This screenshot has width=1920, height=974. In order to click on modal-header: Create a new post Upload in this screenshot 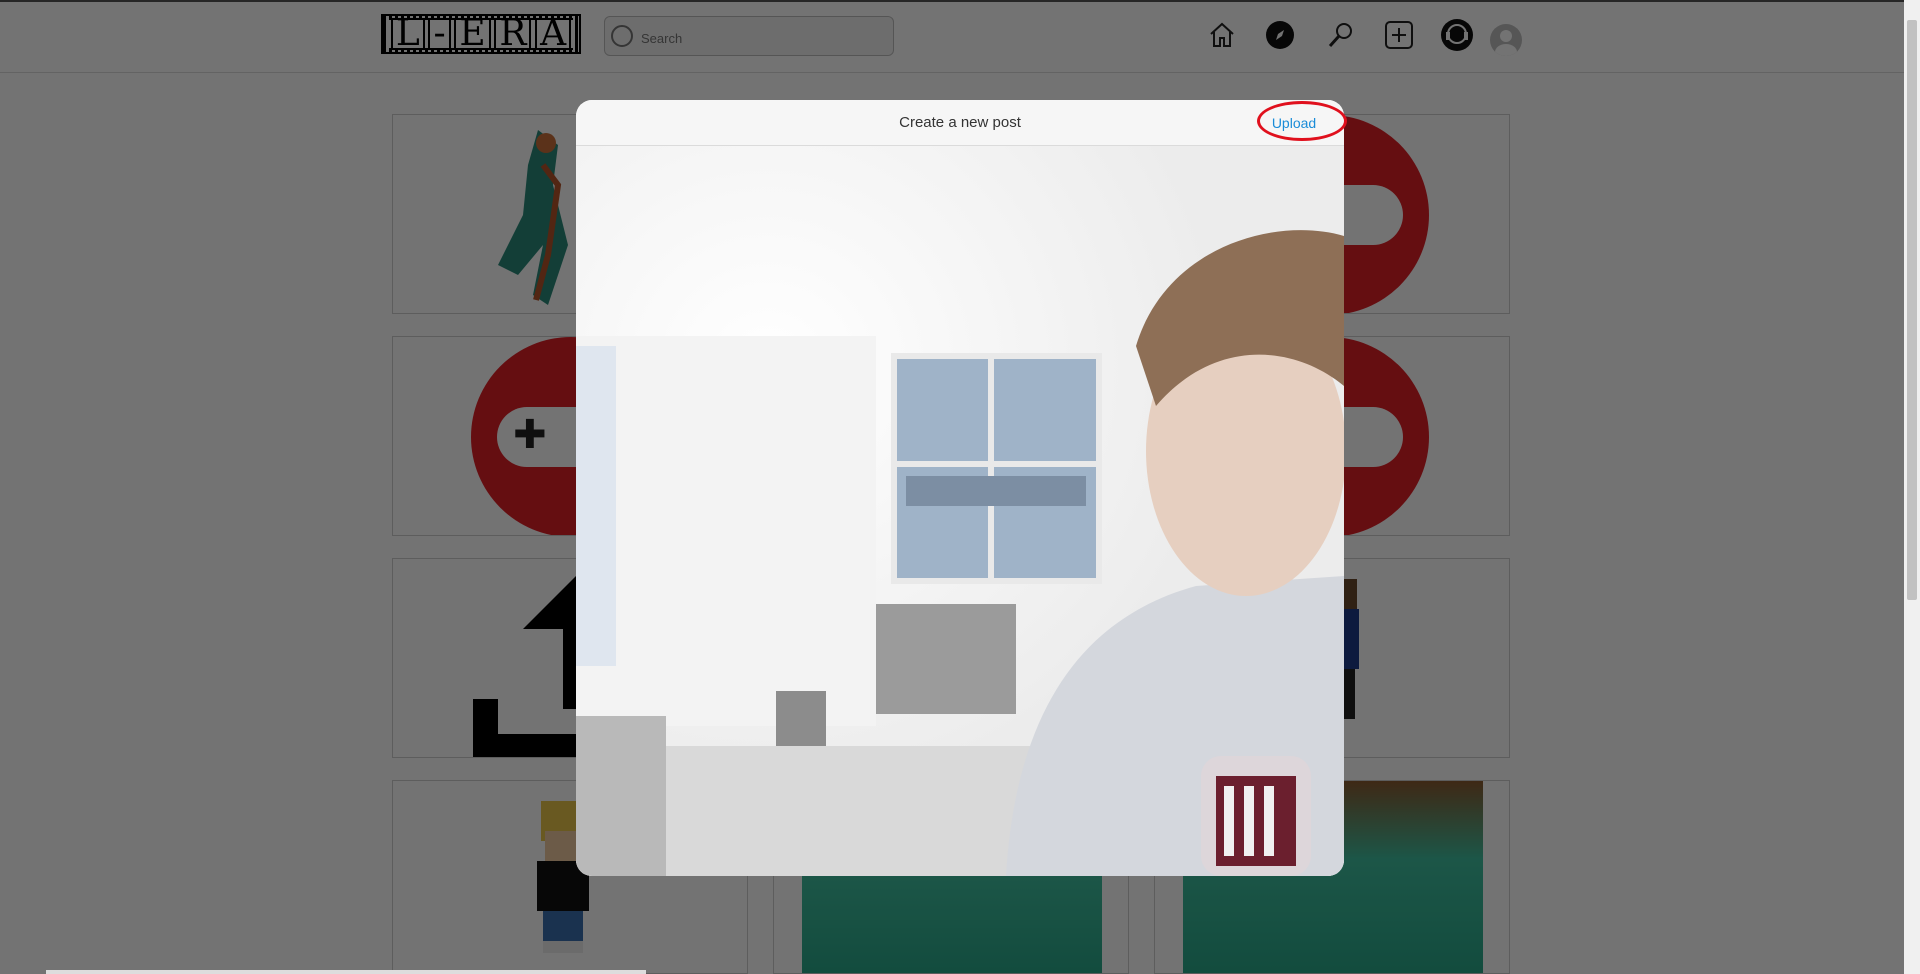, I will do `click(960, 123)`.